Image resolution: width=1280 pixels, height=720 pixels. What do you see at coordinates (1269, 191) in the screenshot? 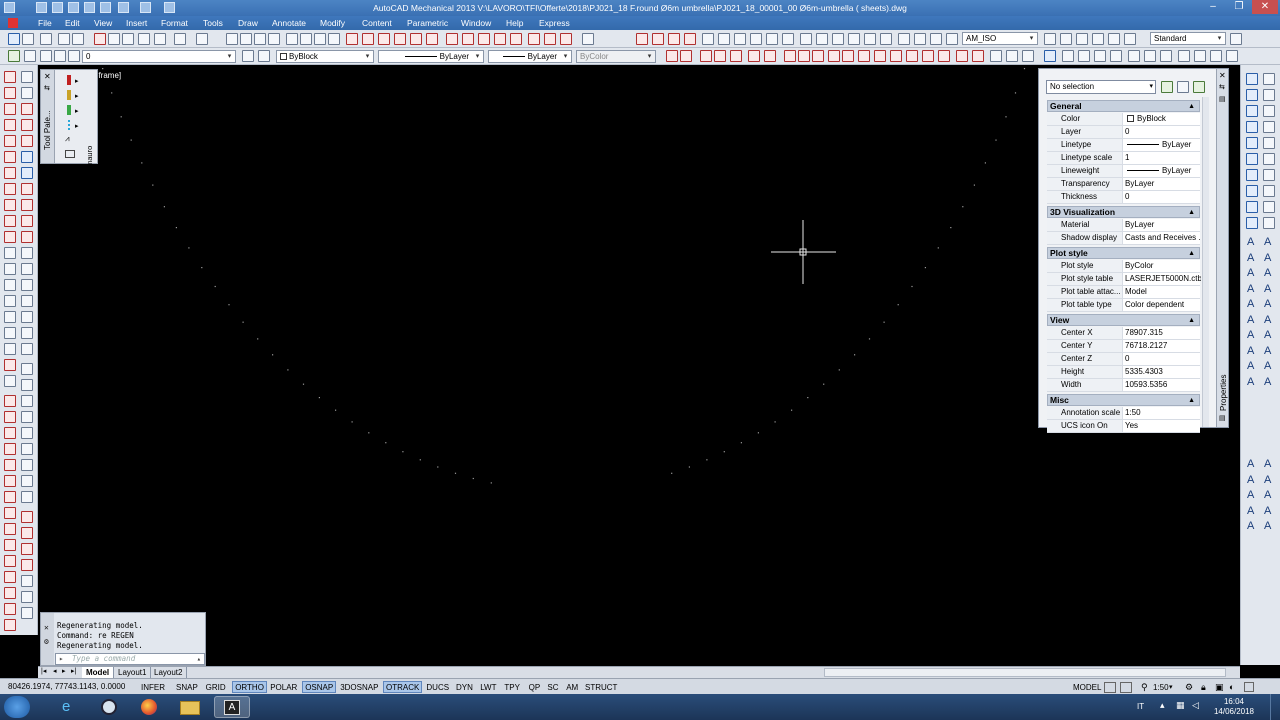
I see `continuous-orbit-icon` at bounding box center [1269, 191].